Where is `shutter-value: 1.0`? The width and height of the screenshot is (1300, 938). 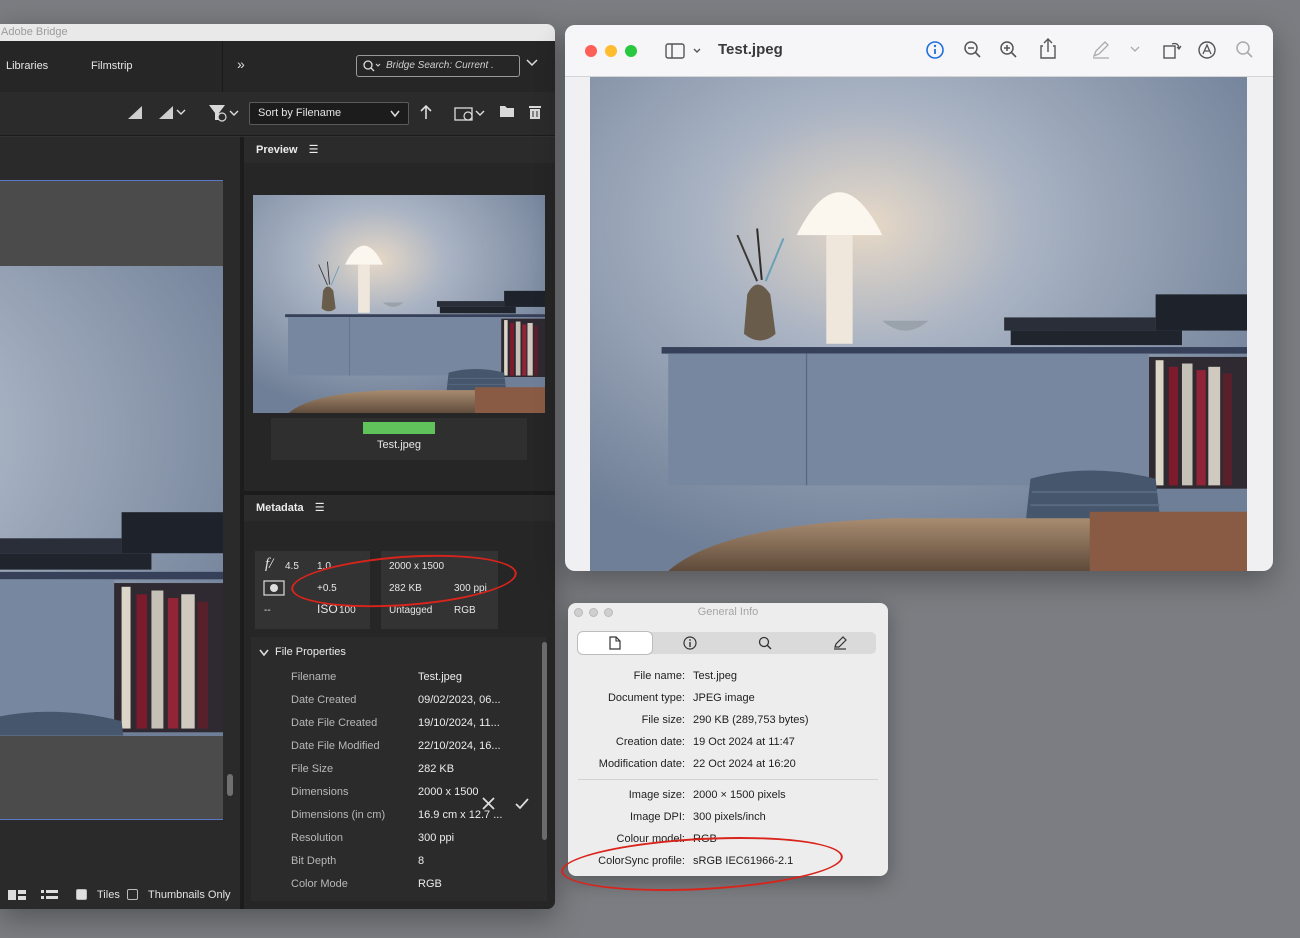
shutter-value: 1.0 is located at coordinates (324, 566).